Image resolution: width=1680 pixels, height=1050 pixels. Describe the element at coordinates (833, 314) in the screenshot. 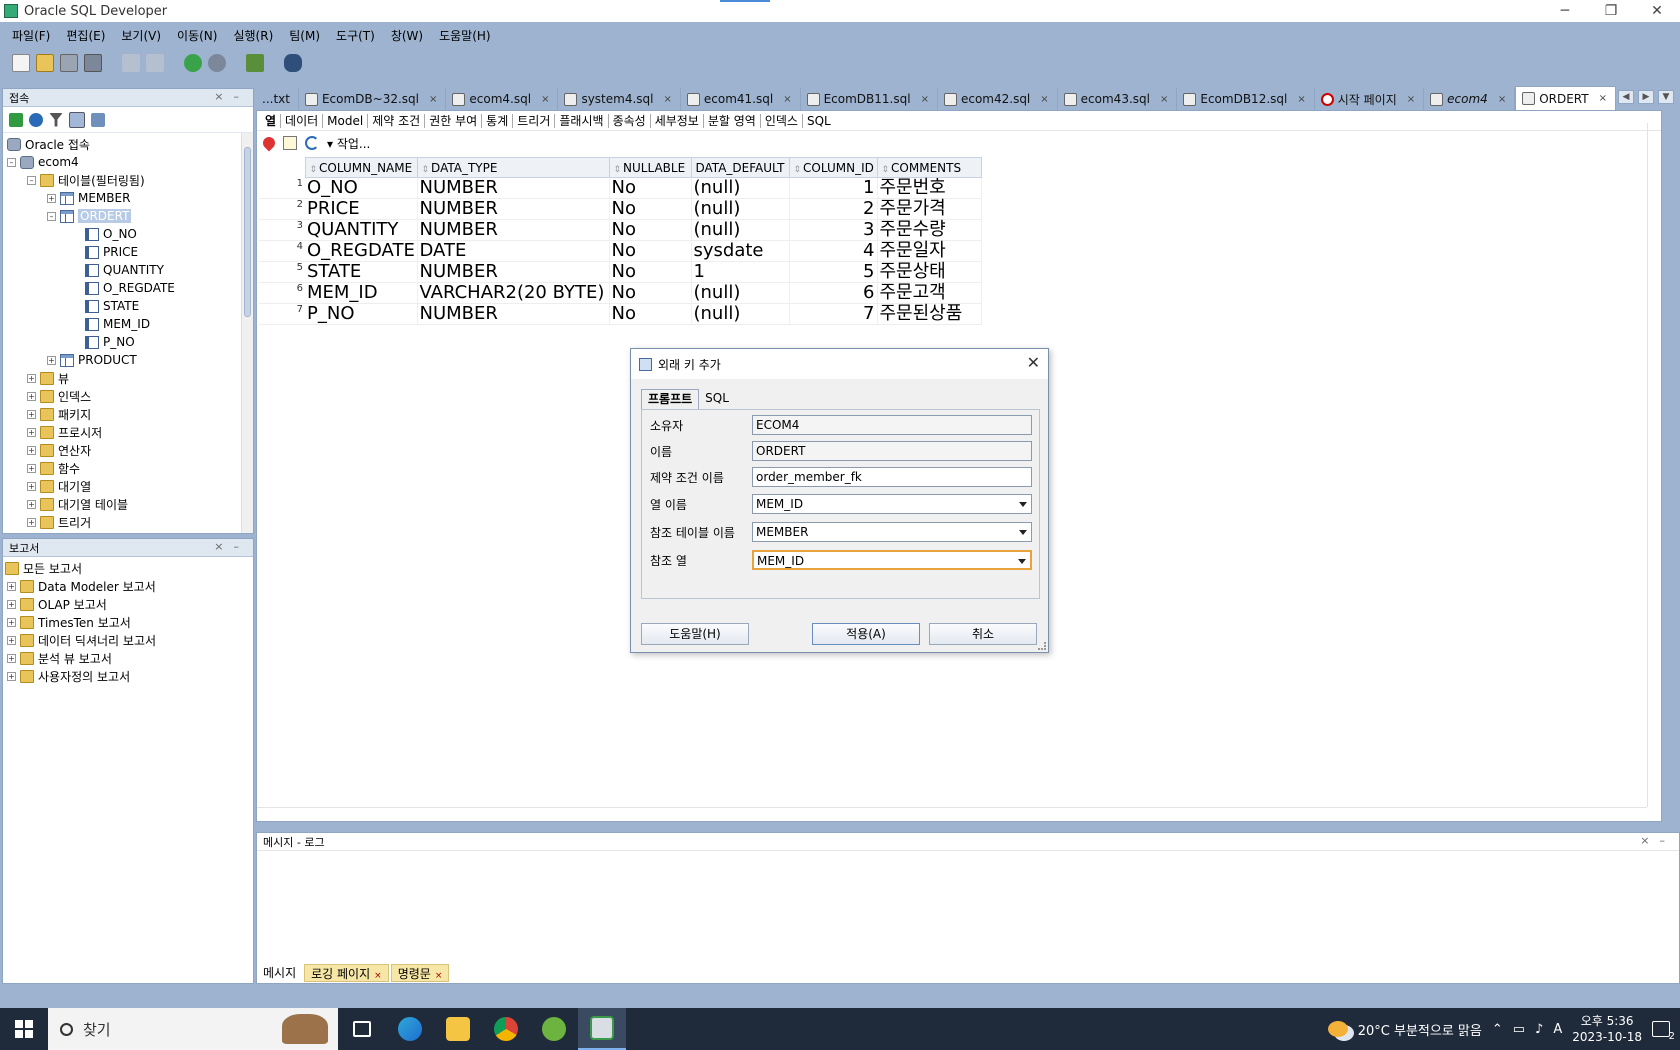

I see `cell-column-id: 7` at that location.